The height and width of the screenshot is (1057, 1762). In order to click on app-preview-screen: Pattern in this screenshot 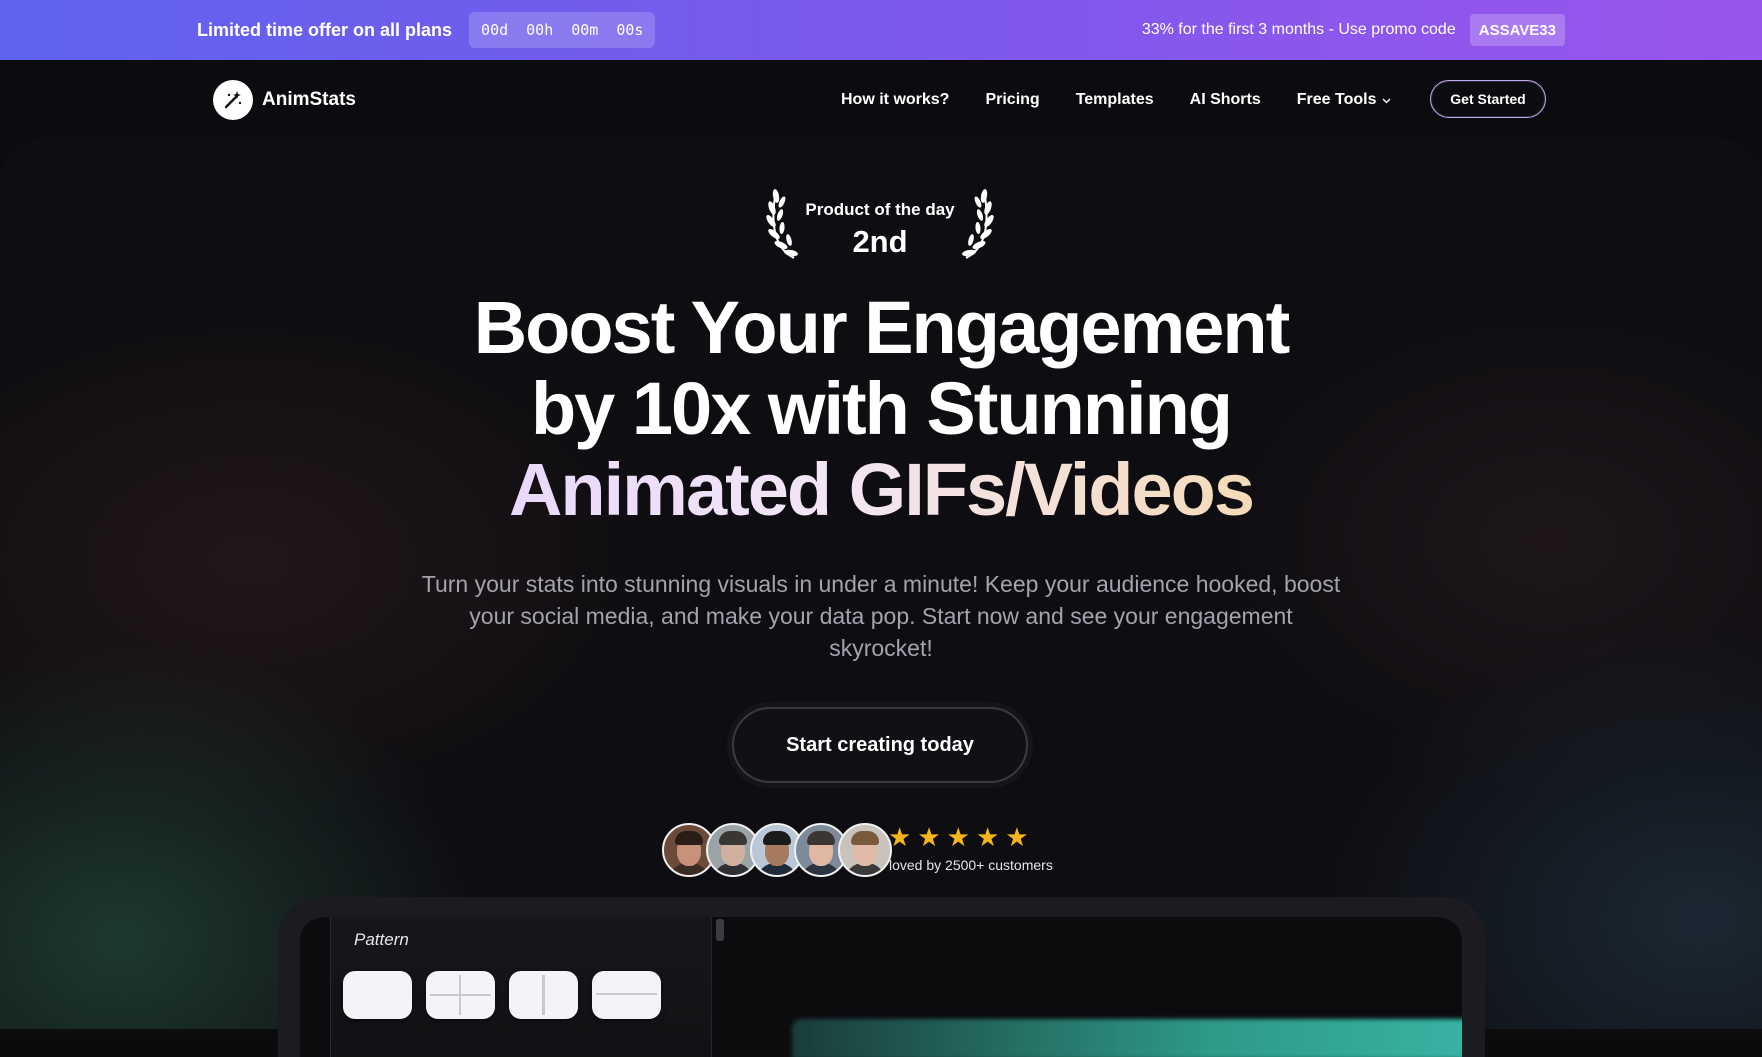, I will do `click(881, 987)`.